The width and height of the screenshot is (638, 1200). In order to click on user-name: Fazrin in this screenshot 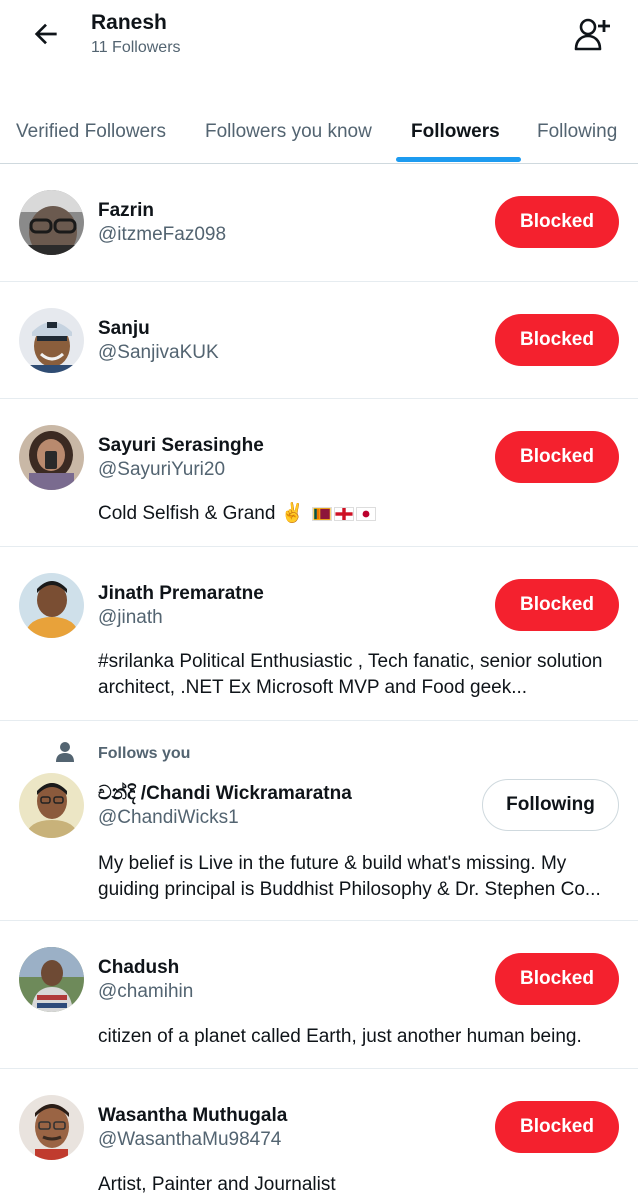, I will do `click(126, 210)`.